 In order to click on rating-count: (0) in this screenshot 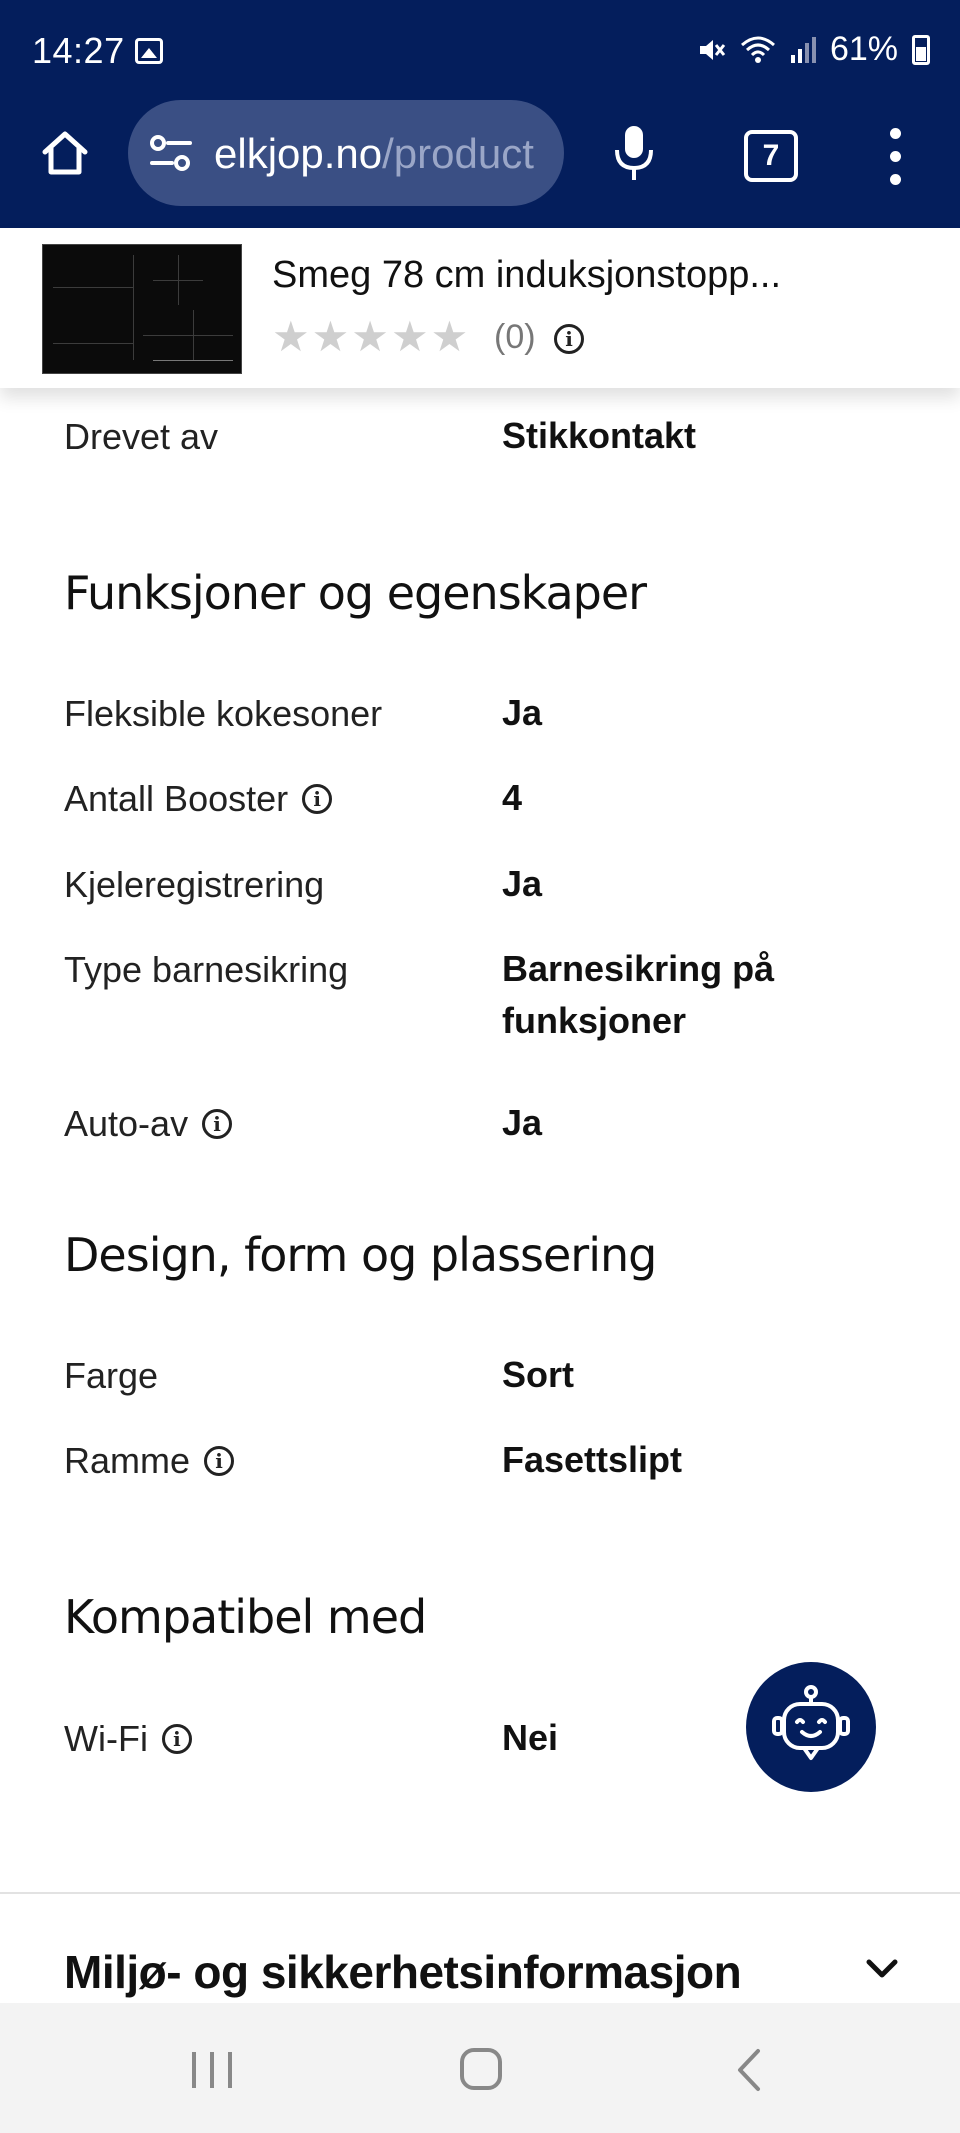, I will do `click(515, 337)`.